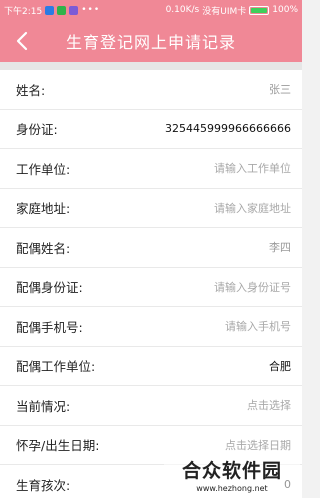 Image resolution: width=320 pixels, height=498 pixels. What do you see at coordinates (224, 11) in the screenshot?
I see `carrier-text: 没有UIM卡` at bounding box center [224, 11].